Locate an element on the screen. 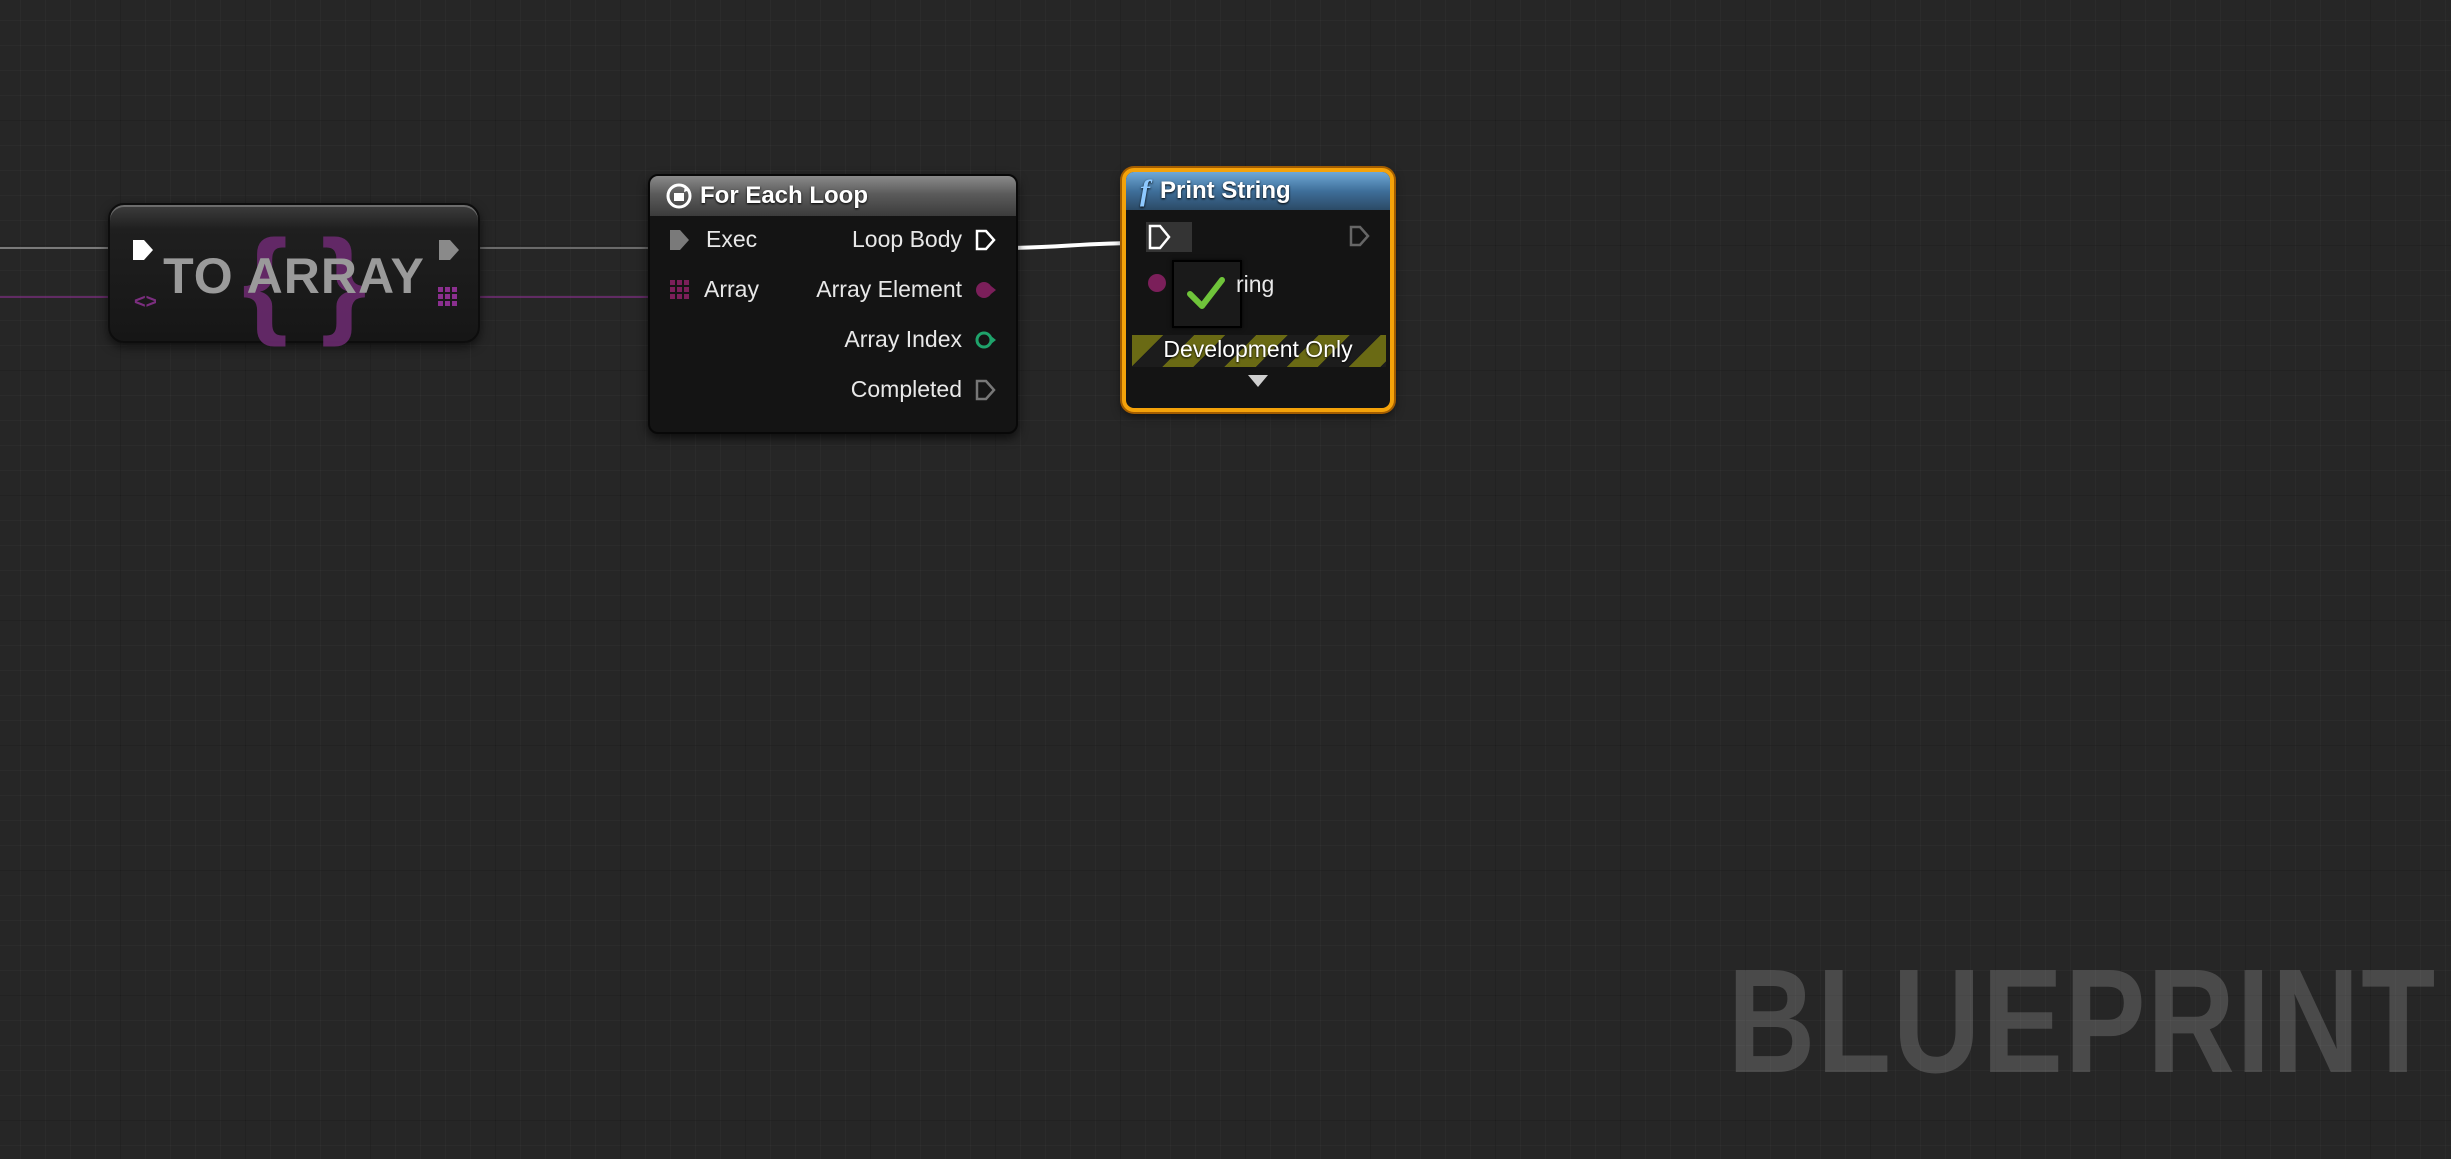 Image resolution: width=2451 pixels, height=1159 pixels. to-array-node: { } TO ARRAY <> is located at coordinates (294, 273).